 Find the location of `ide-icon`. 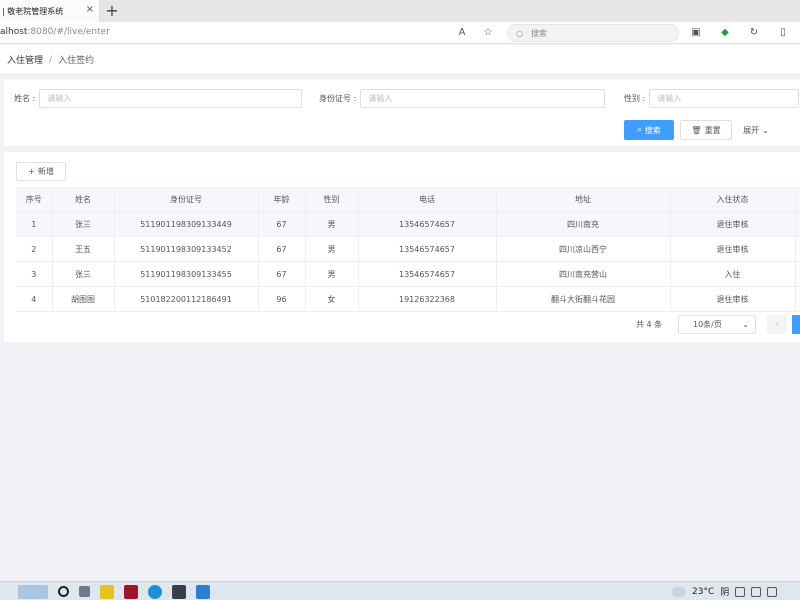

ide-icon is located at coordinates (203, 591).